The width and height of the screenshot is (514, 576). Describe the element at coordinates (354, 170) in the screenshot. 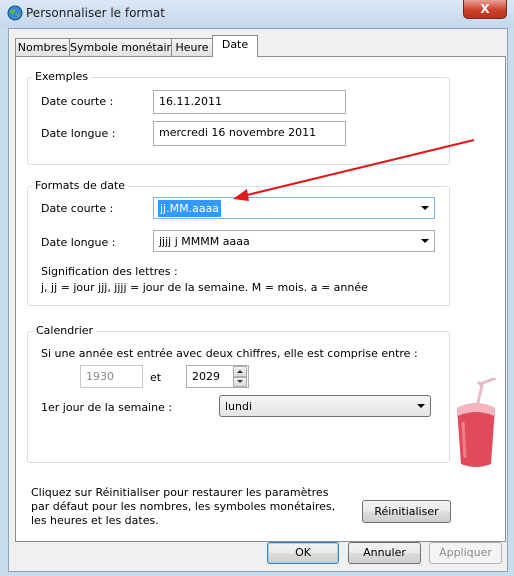

I see `red-arrow-annotation` at that location.